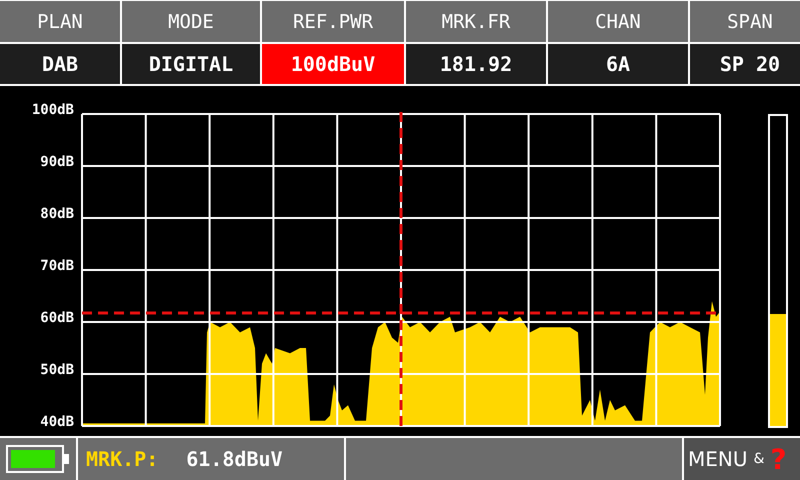 The height and width of the screenshot is (480, 800). What do you see at coordinates (191, 21) in the screenshot?
I see `parameter-label: MODE` at bounding box center [191, 21].